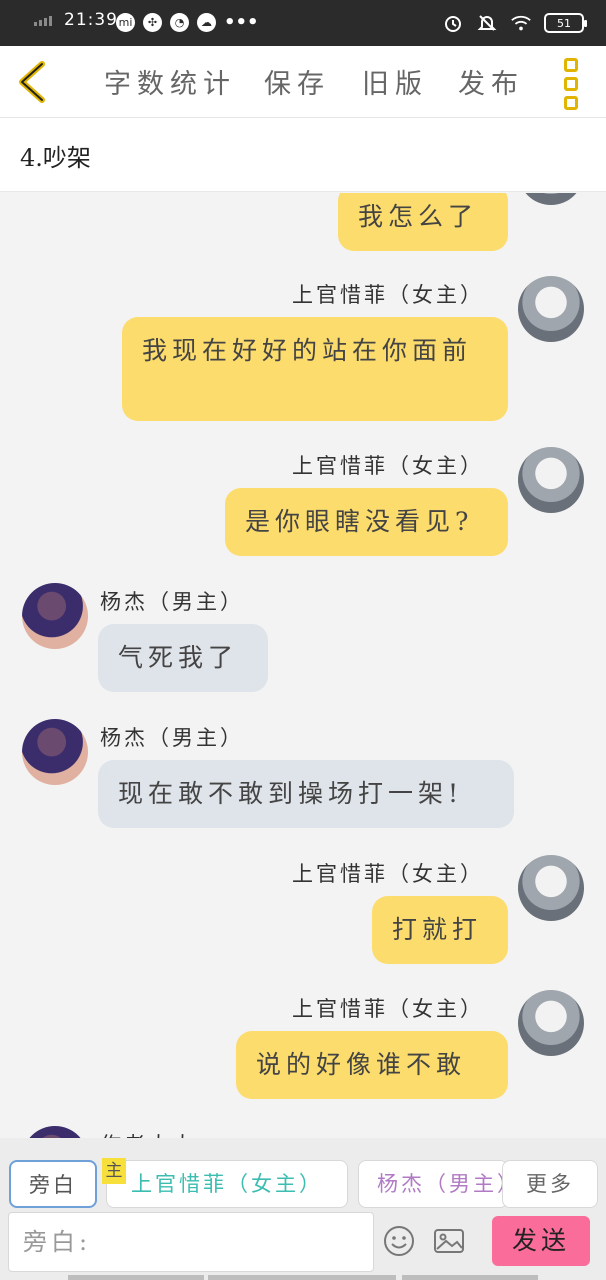  I want to click on role-male-lead-button: 杨杰（男主）, so click(433, 1184).